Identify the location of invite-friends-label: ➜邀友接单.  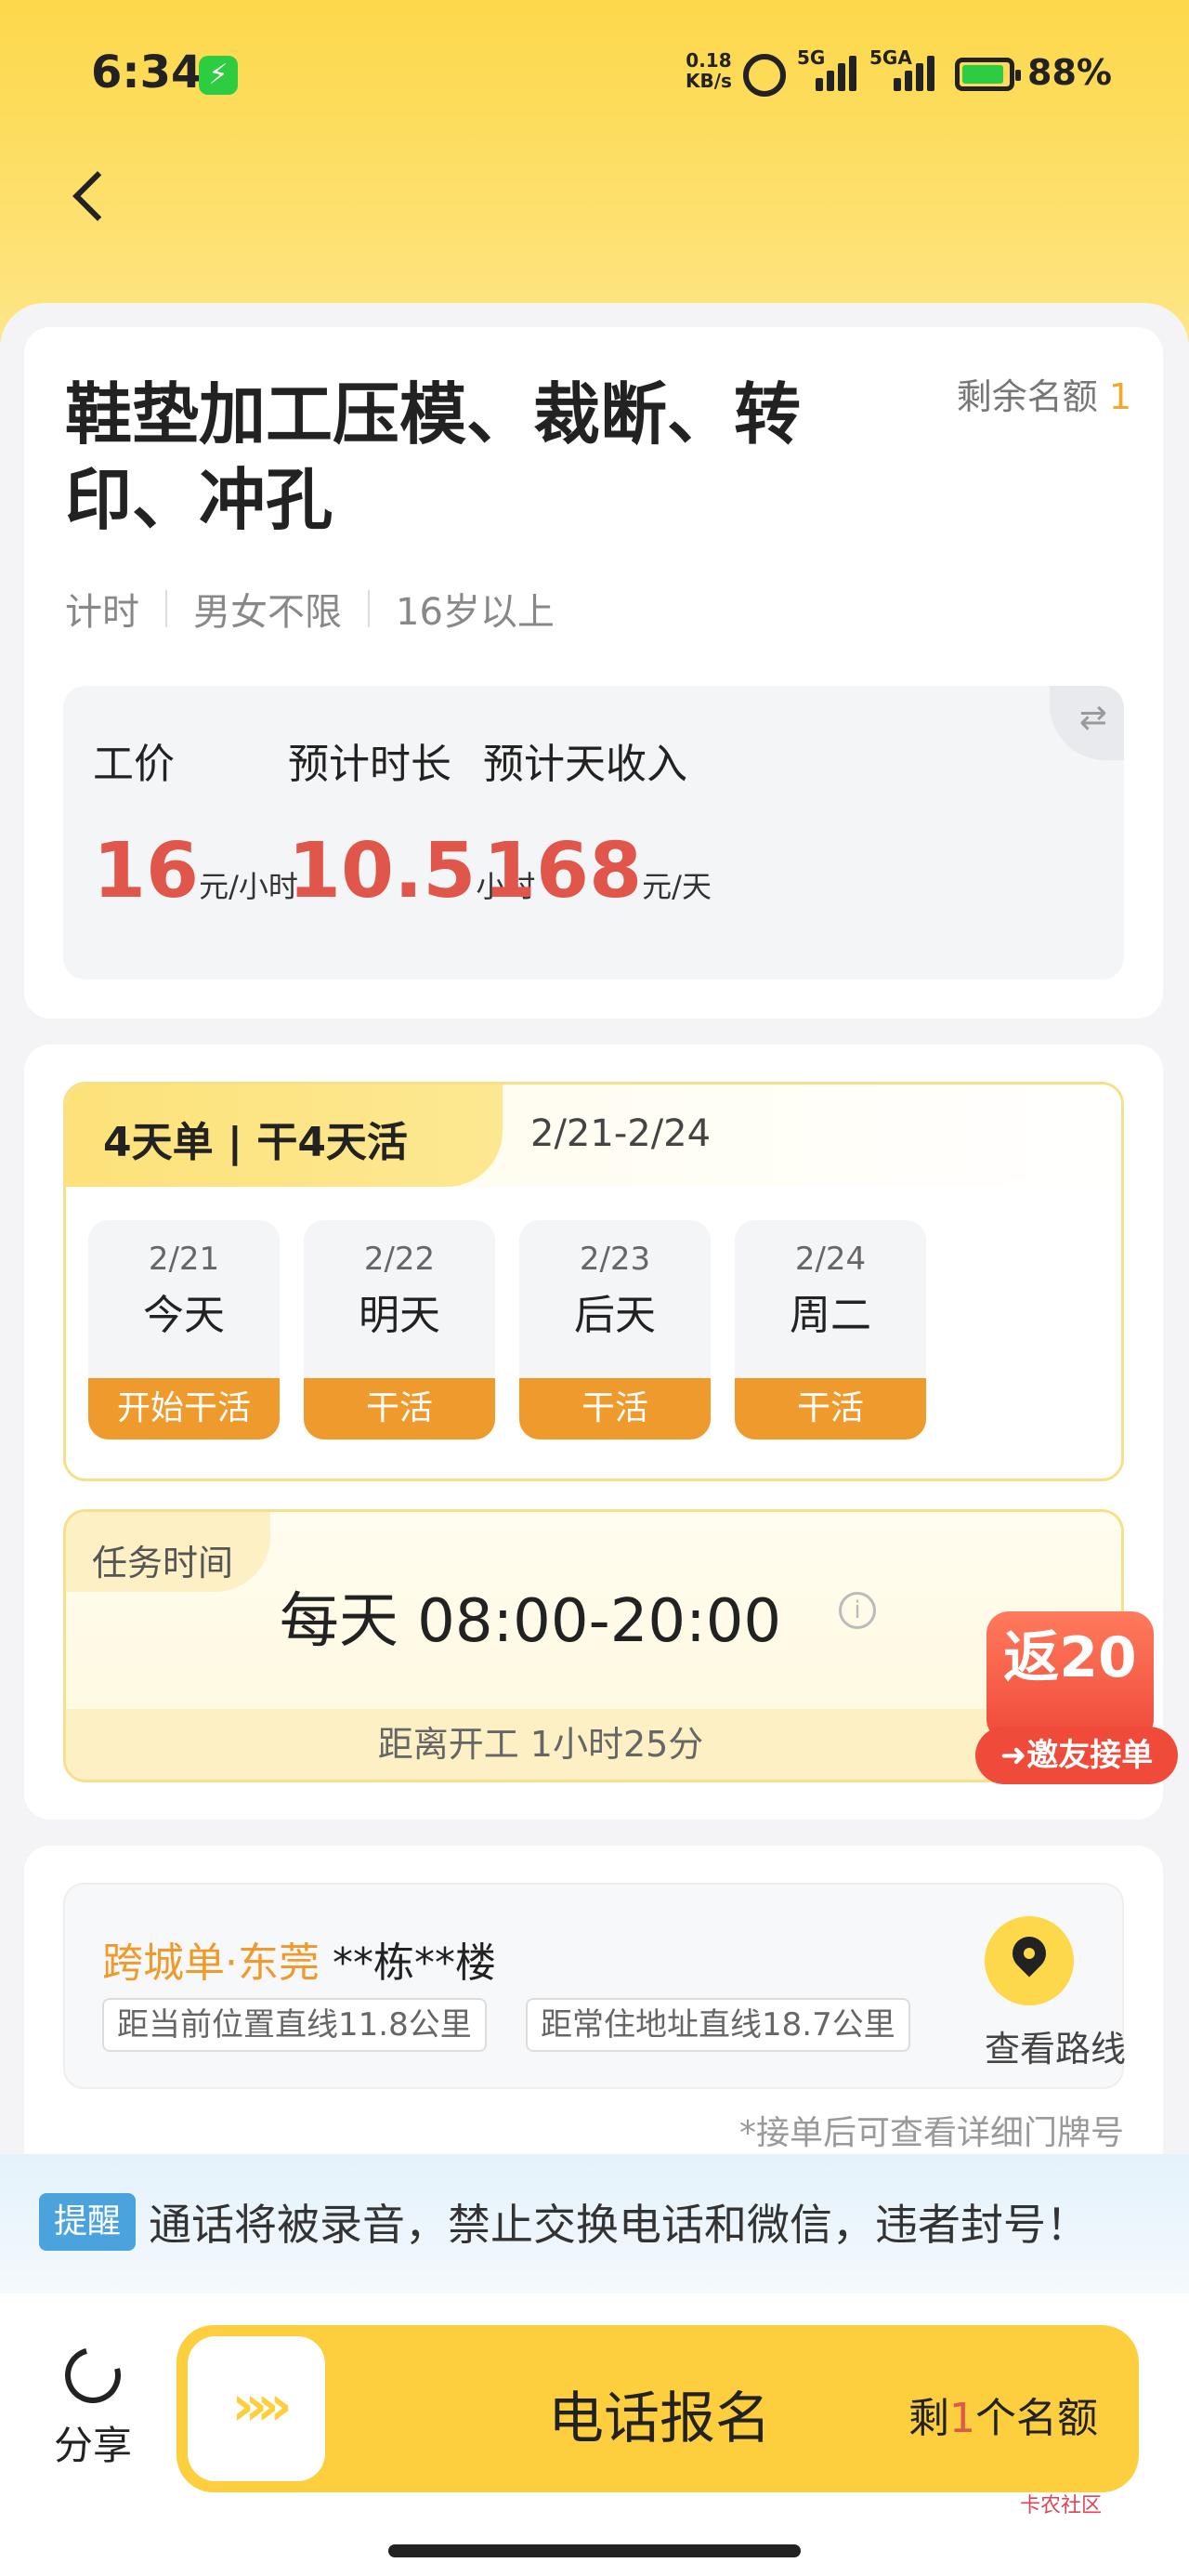
(1077, 1755).